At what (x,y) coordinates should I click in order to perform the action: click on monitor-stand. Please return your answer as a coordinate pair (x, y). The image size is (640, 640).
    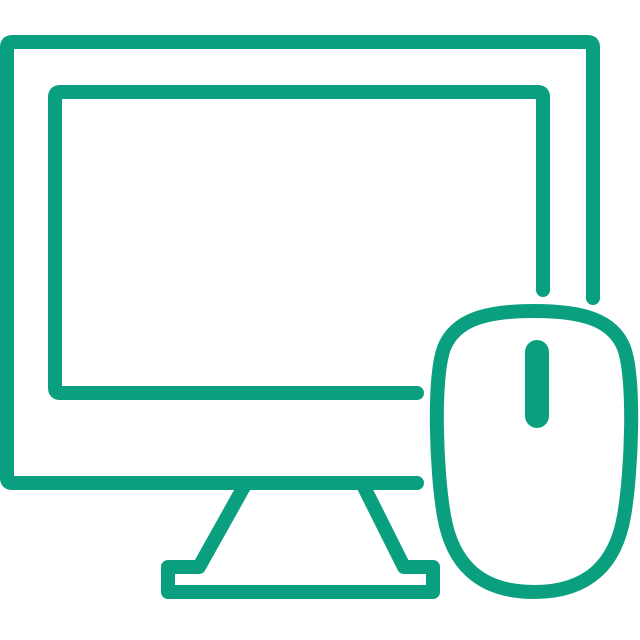
    Looking at the image, I should click on (300, 537).